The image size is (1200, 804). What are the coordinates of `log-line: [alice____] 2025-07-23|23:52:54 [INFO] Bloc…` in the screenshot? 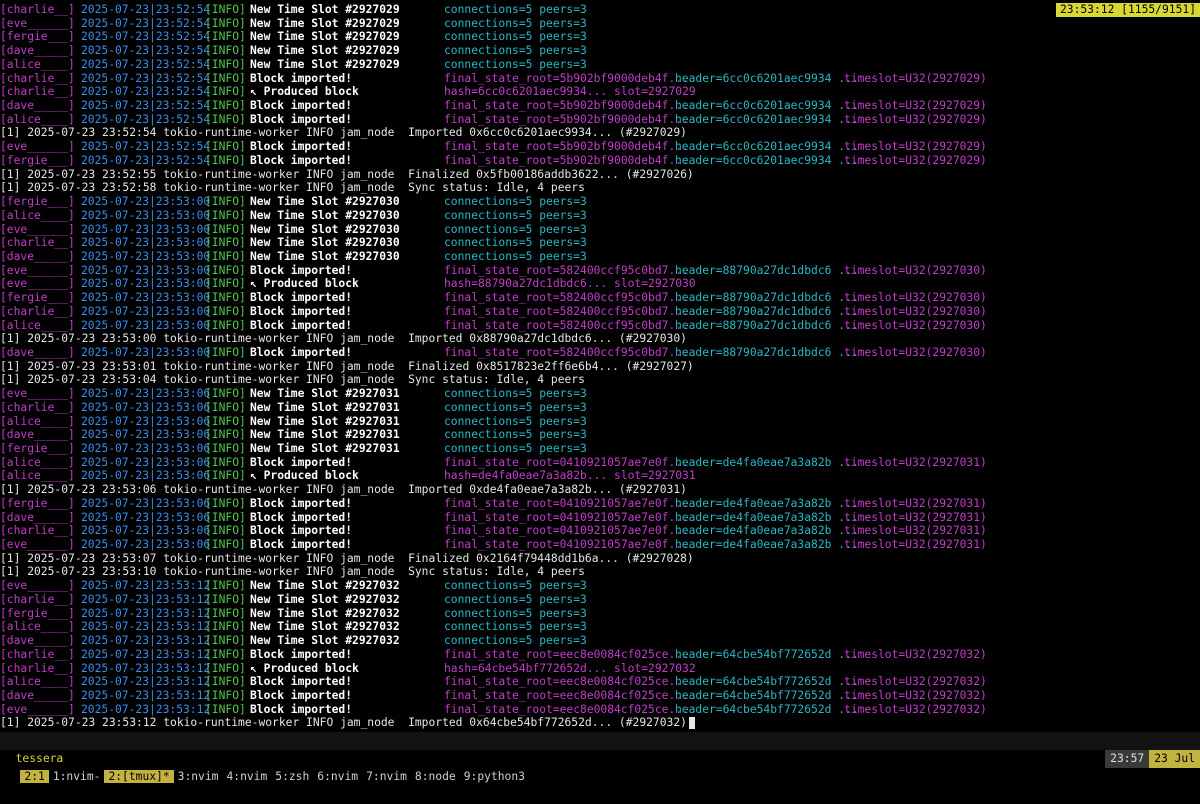 It's located at (600, 120).